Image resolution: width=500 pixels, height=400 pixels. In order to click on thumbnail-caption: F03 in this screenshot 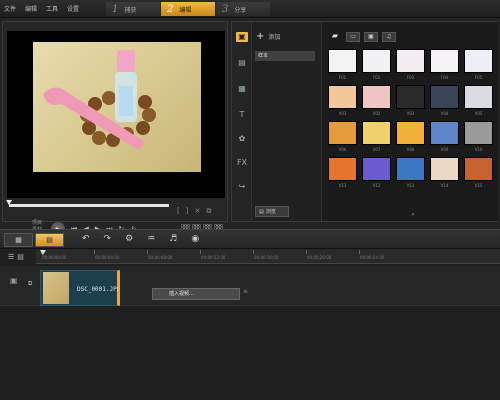, I will do `click(410, 77)`.